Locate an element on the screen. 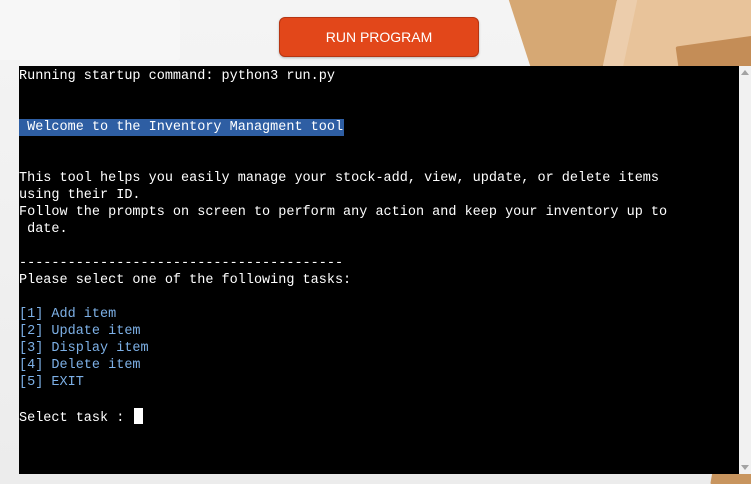 This screenshot has width=751, height=484. terminal-scrollbar is located at coordinates (745, 270).